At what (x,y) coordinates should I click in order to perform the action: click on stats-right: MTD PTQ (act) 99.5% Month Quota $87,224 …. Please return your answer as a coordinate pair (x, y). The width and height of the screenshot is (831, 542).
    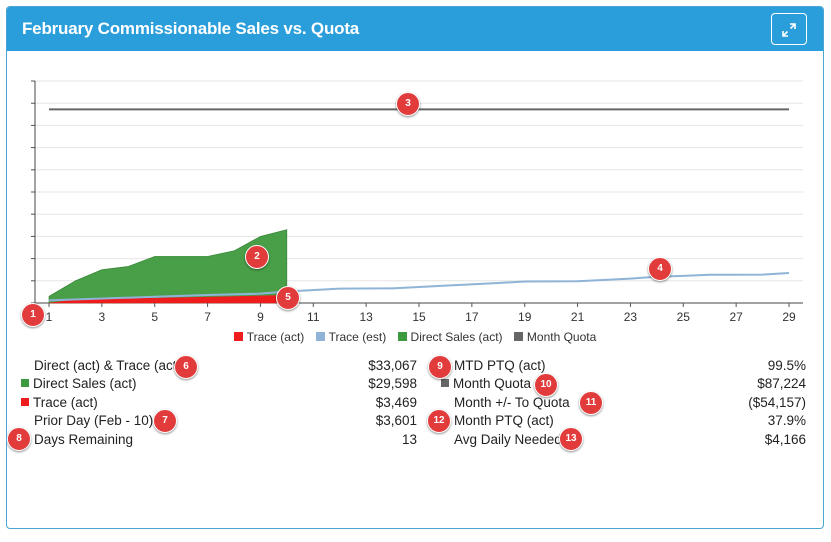
    Looking at the image, I should click on (623, 403).